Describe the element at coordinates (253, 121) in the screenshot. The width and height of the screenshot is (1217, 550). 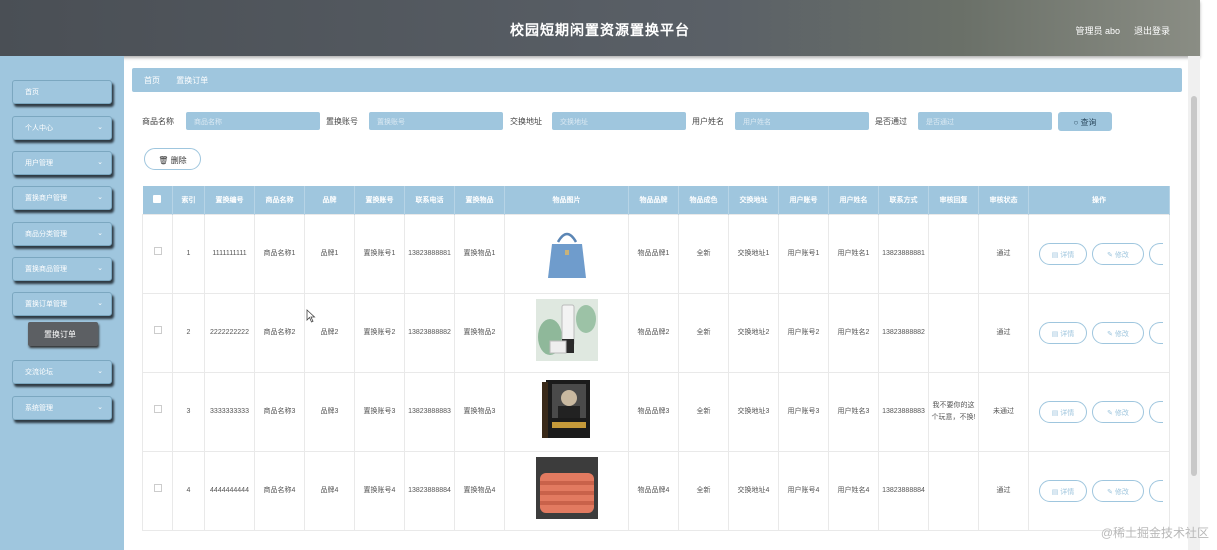
I see `product-name-input: 商品名称` at that location.